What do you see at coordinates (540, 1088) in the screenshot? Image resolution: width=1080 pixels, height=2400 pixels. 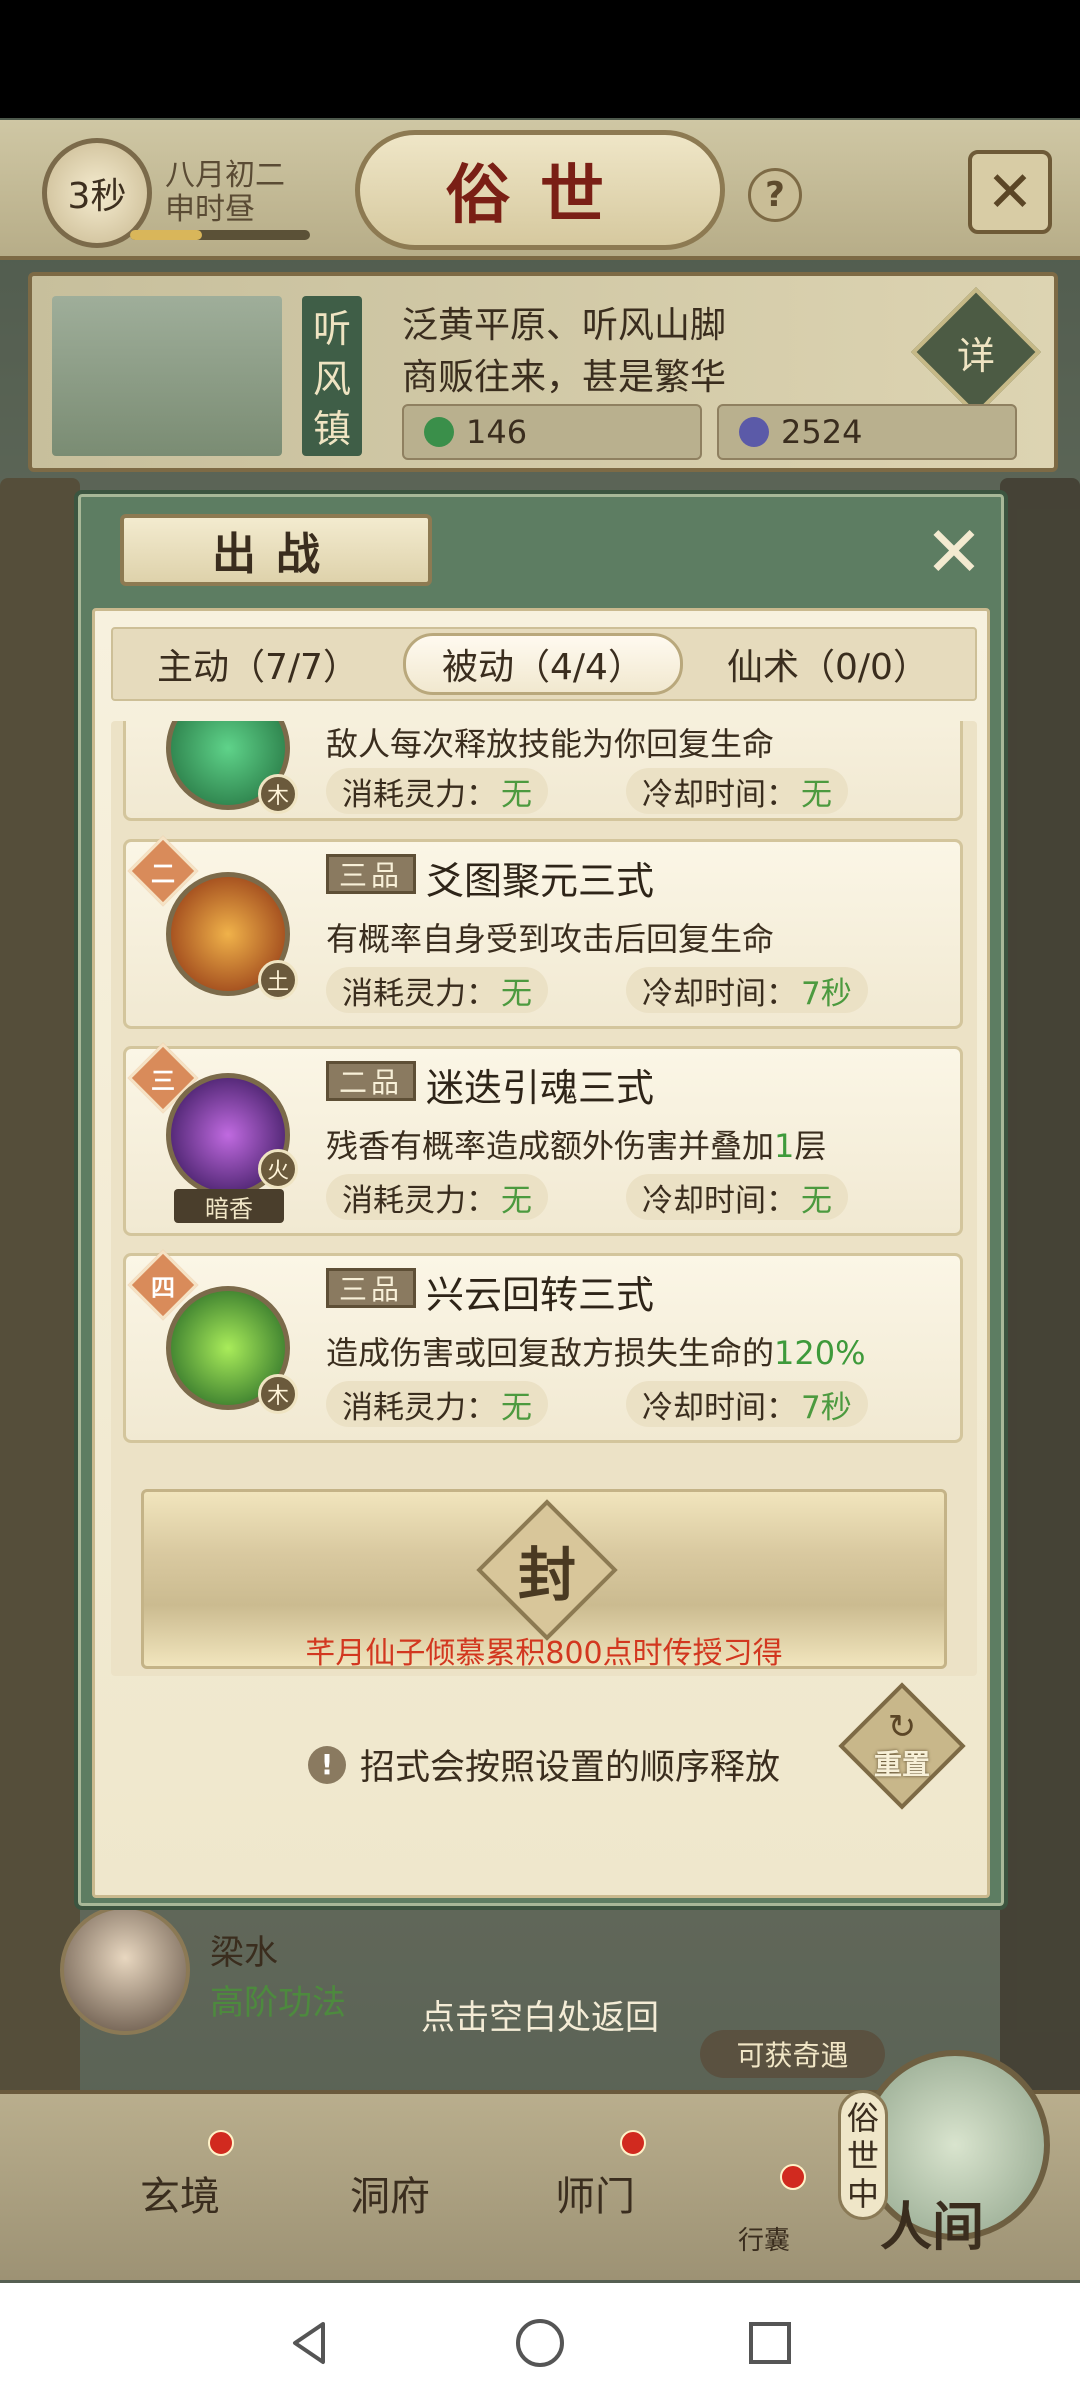 I see `skill-name: 迷迭引魂三式` at bounding box center [540, 1088].